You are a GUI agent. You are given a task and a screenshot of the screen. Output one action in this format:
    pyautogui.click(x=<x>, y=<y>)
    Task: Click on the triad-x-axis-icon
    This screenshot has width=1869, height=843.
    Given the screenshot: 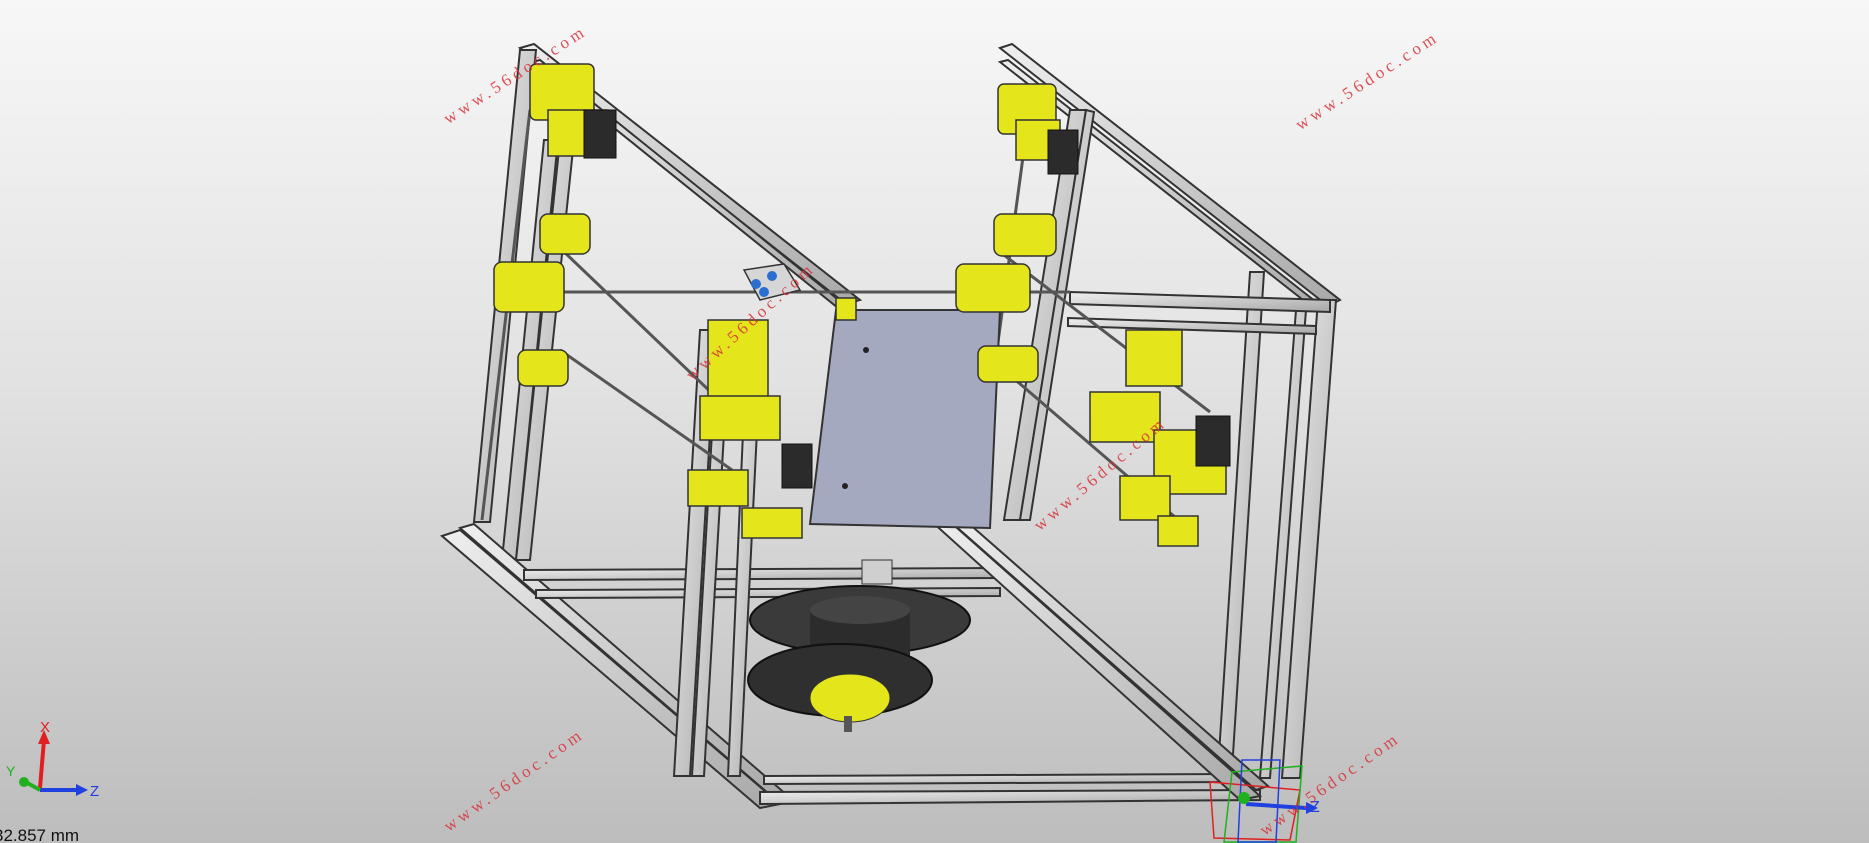 What is the action you would take?
    pyautogui.click(x=42, y=764)
    